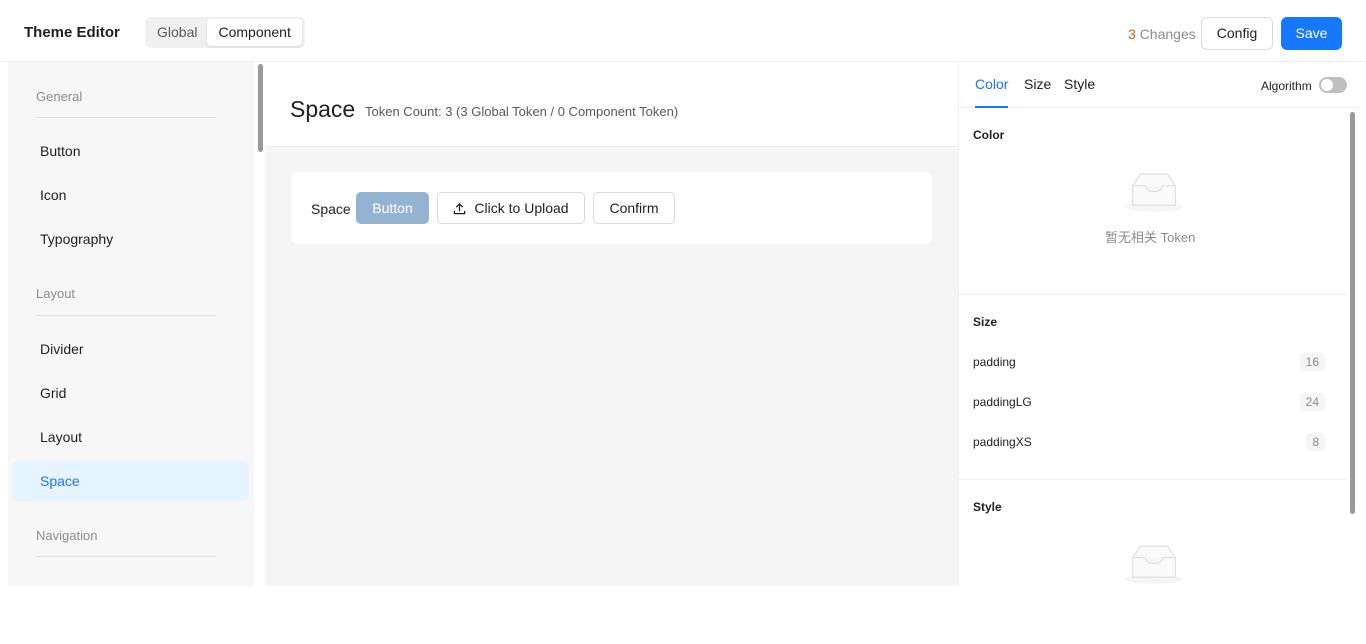  Describe the element at coordinates (1167, 34) in the screenshot. I see `changes-label: Changes` at that location.